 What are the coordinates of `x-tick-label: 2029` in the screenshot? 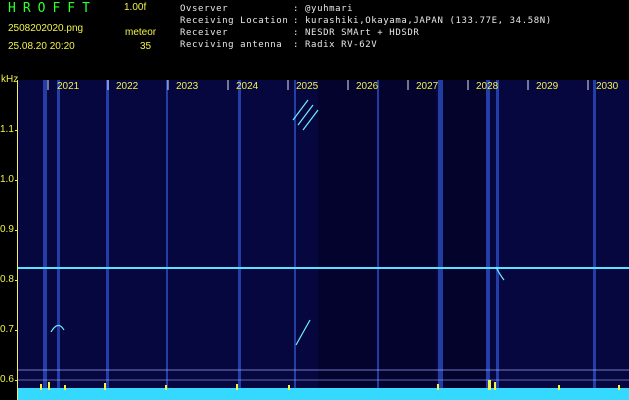 It's located at (547, 86).